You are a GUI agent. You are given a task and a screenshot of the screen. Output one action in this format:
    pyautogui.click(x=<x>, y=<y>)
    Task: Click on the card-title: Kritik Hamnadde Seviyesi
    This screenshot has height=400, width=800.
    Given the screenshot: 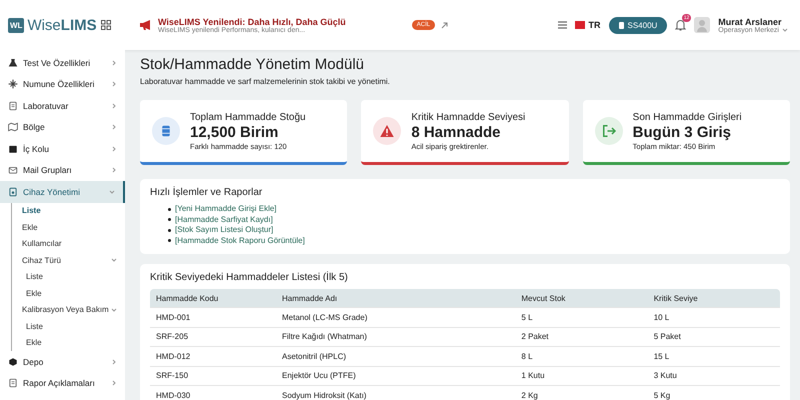 What is the action you would take?
    pyautogui.click(x=468, y=117)
    